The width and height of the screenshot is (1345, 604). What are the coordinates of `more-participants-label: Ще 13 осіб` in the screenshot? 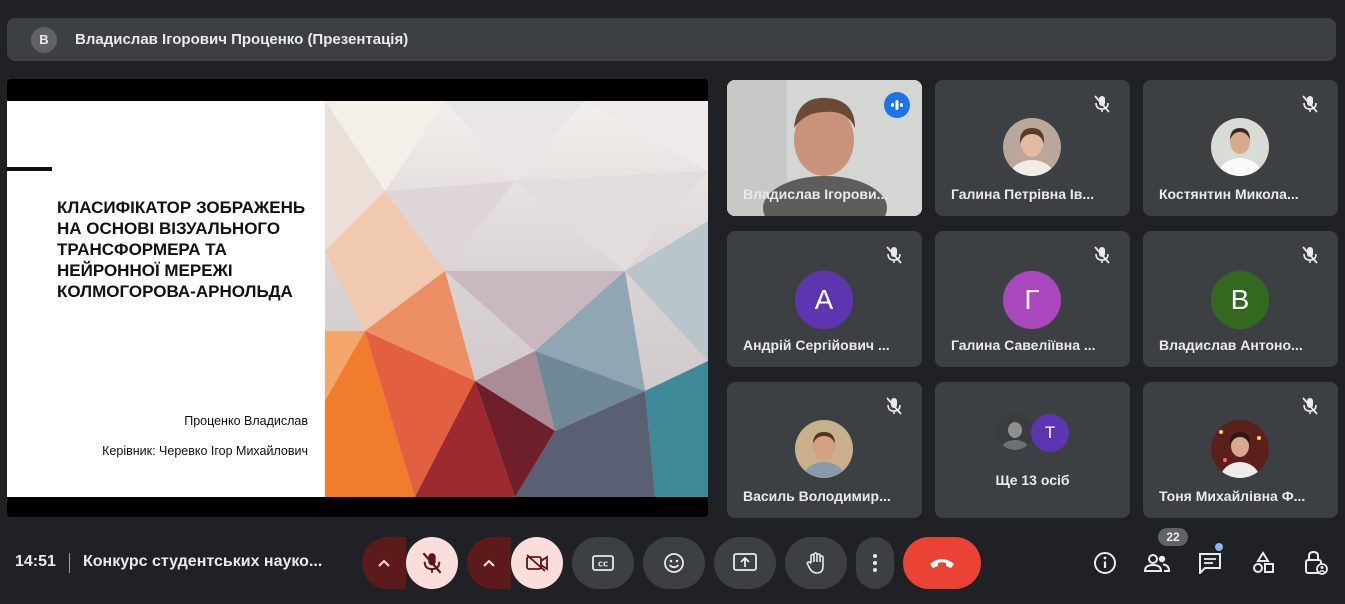 It's located at (1032, 480).